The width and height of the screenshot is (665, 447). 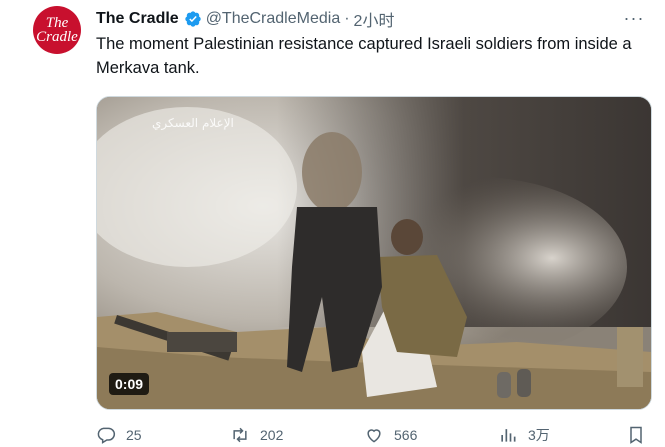 I want to click on bookmark-button, so click(x=641, y=435).